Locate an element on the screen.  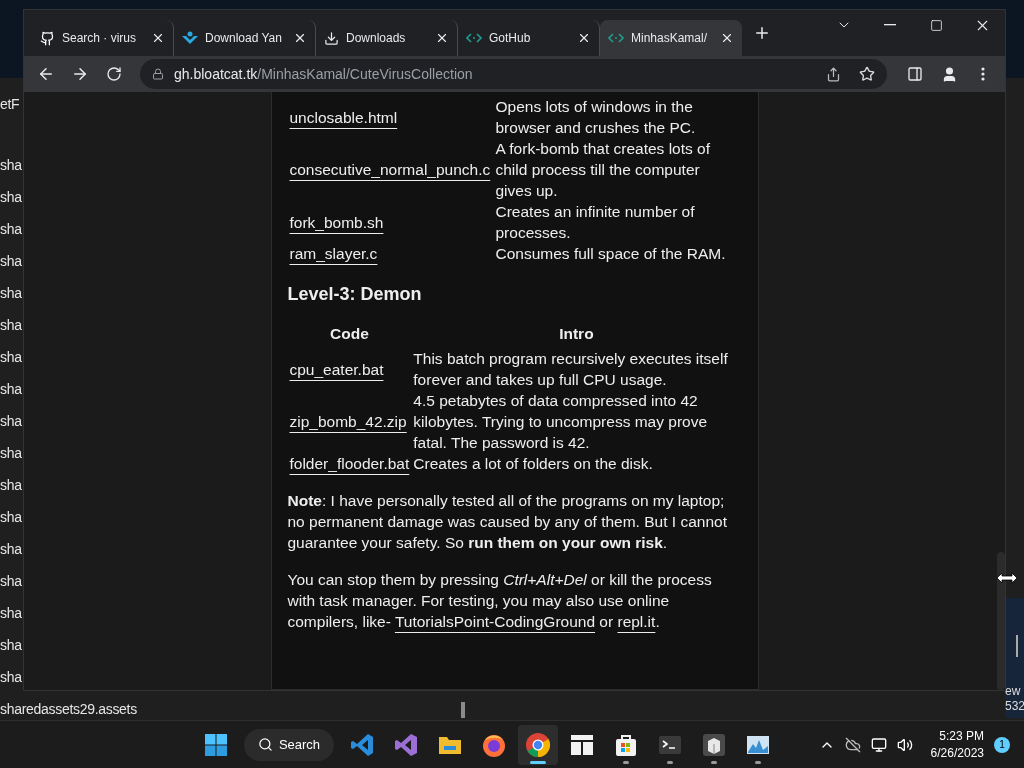
resize-cursor-icon is located at coordinates (1007, 578).